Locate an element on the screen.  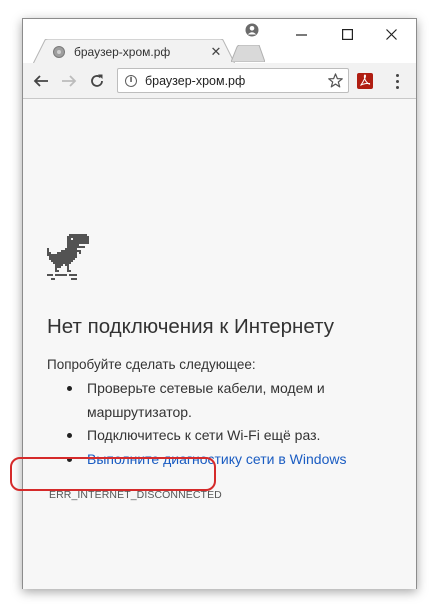
maximize-icon is located at coordinates (347, 34).